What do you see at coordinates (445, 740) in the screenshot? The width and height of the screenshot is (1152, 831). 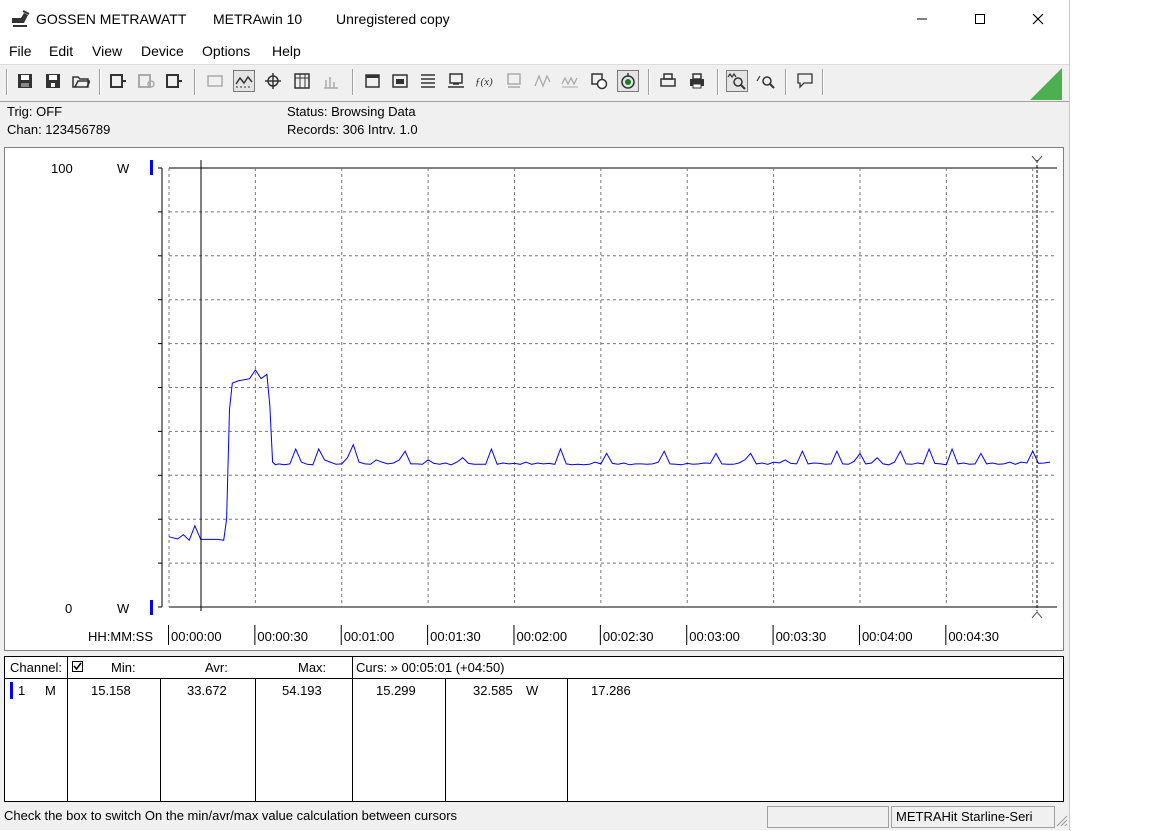 I see `column-divider` at bounding box center [445, 740].